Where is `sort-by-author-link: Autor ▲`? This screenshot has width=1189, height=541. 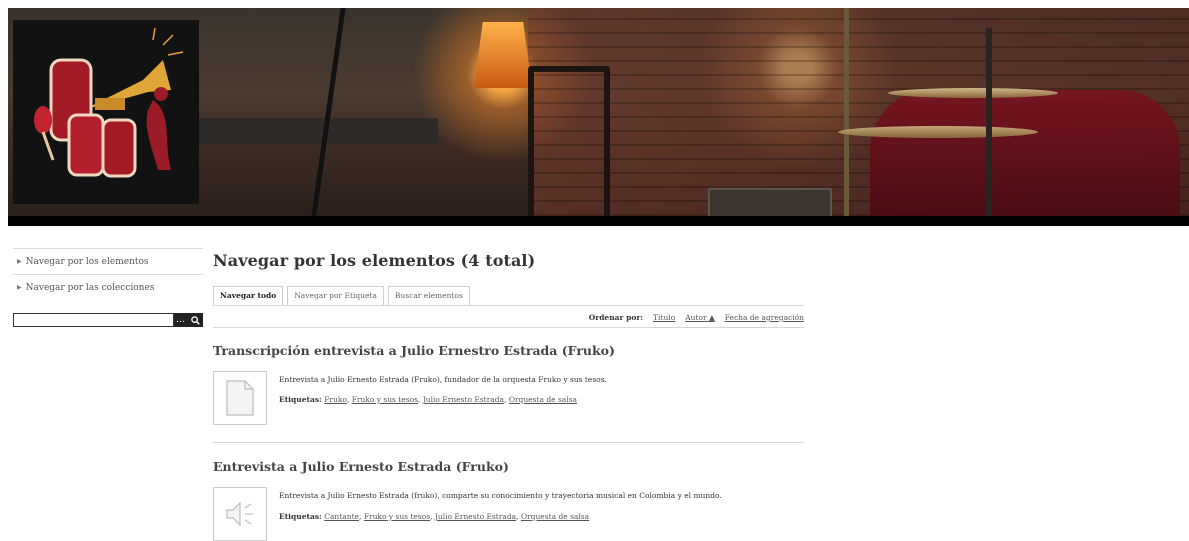
sort-by-author-link: Autor ▲ is located at coordinates (700, 317).